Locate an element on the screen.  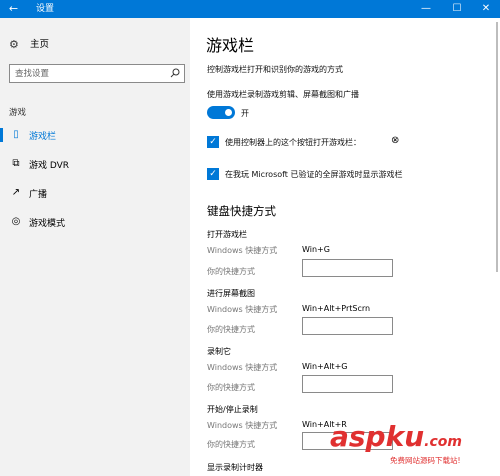
controller-button-label: 使用控制器上的这个按钮打开游戏栏： is located at coordinates (293, 142).